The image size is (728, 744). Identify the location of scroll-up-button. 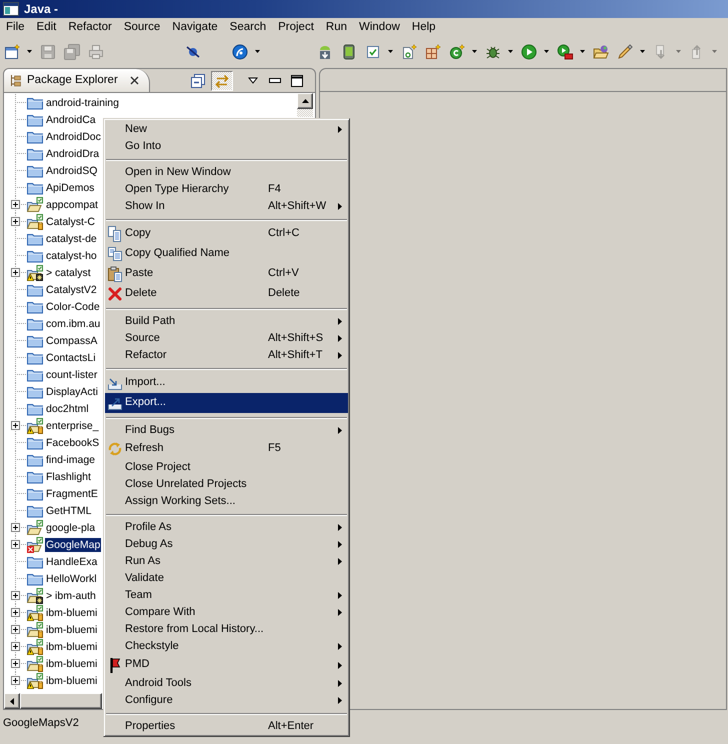
(305, 101).